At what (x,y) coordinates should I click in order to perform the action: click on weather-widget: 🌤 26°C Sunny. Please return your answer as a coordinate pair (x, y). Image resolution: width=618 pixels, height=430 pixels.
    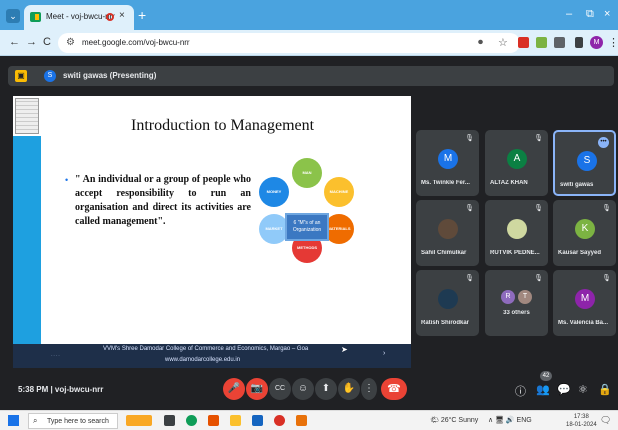
    Looking at the image, I should click on (454, 420).